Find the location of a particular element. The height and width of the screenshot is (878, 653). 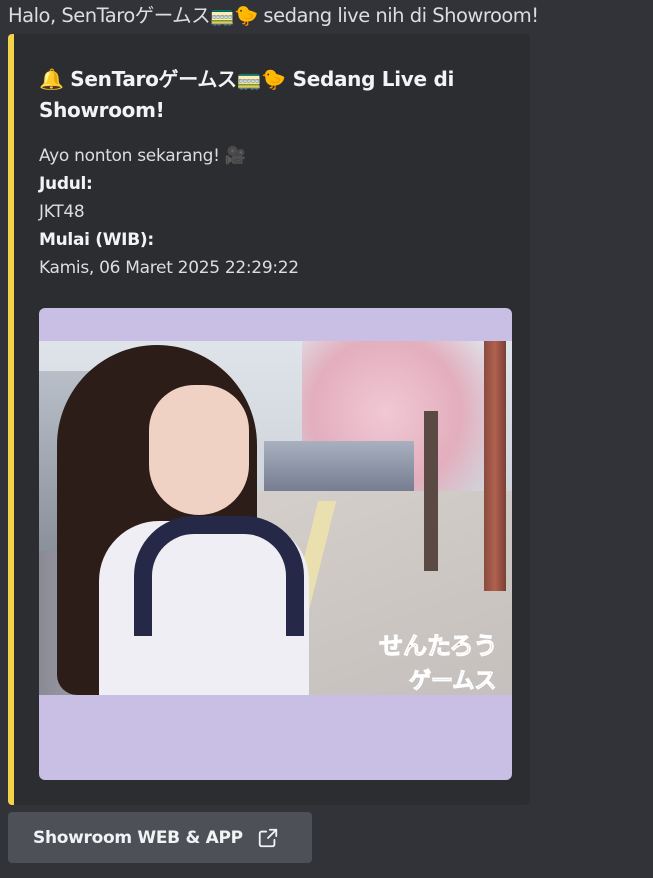

image-caption-blue: ゲームス is located at coordinates (452, 682).